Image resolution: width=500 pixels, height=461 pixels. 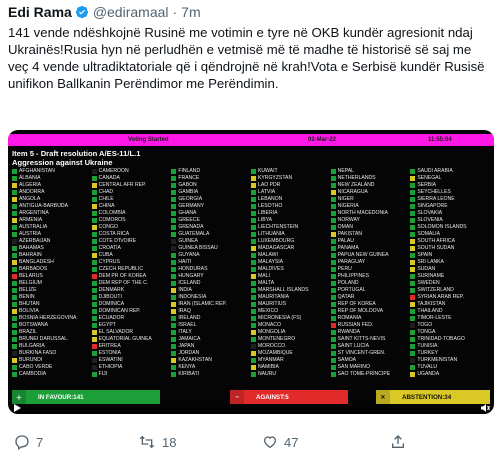 What do you see at coordinates (52, 318) in the screenshot?
I see `country-vote-row: BOSNIA HERZEGOVINA` at bounding box center [52, 318].